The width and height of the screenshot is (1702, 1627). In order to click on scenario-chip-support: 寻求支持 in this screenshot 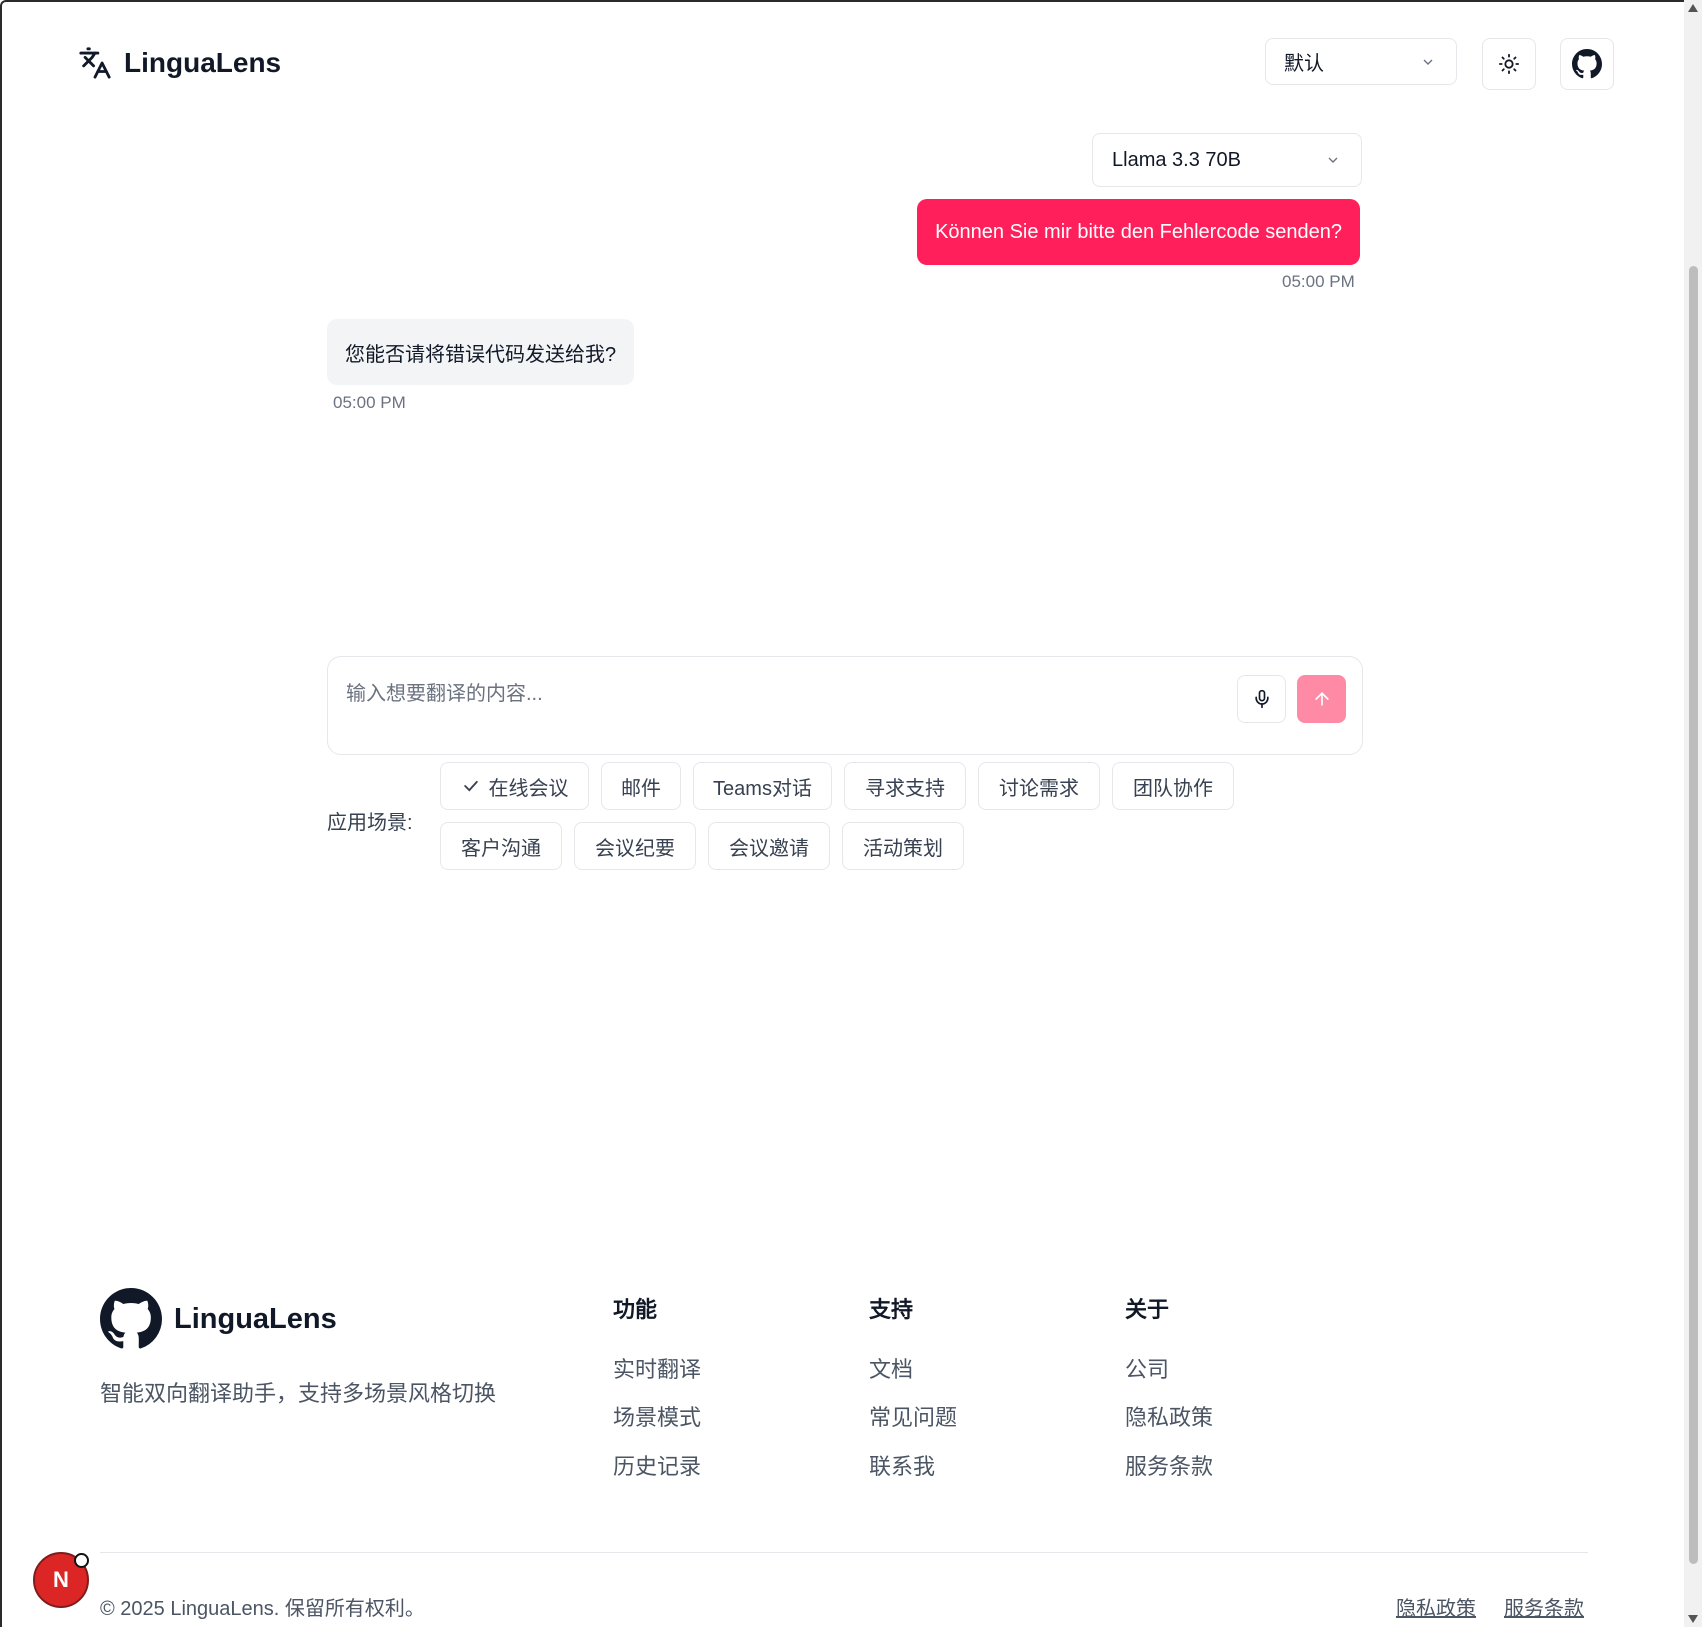, I will do `click(905, 786)`.